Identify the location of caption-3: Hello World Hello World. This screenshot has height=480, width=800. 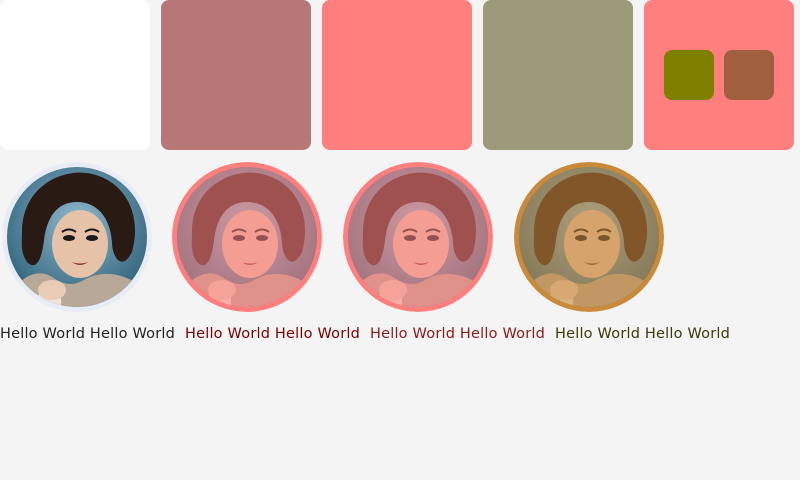
(458, 334).